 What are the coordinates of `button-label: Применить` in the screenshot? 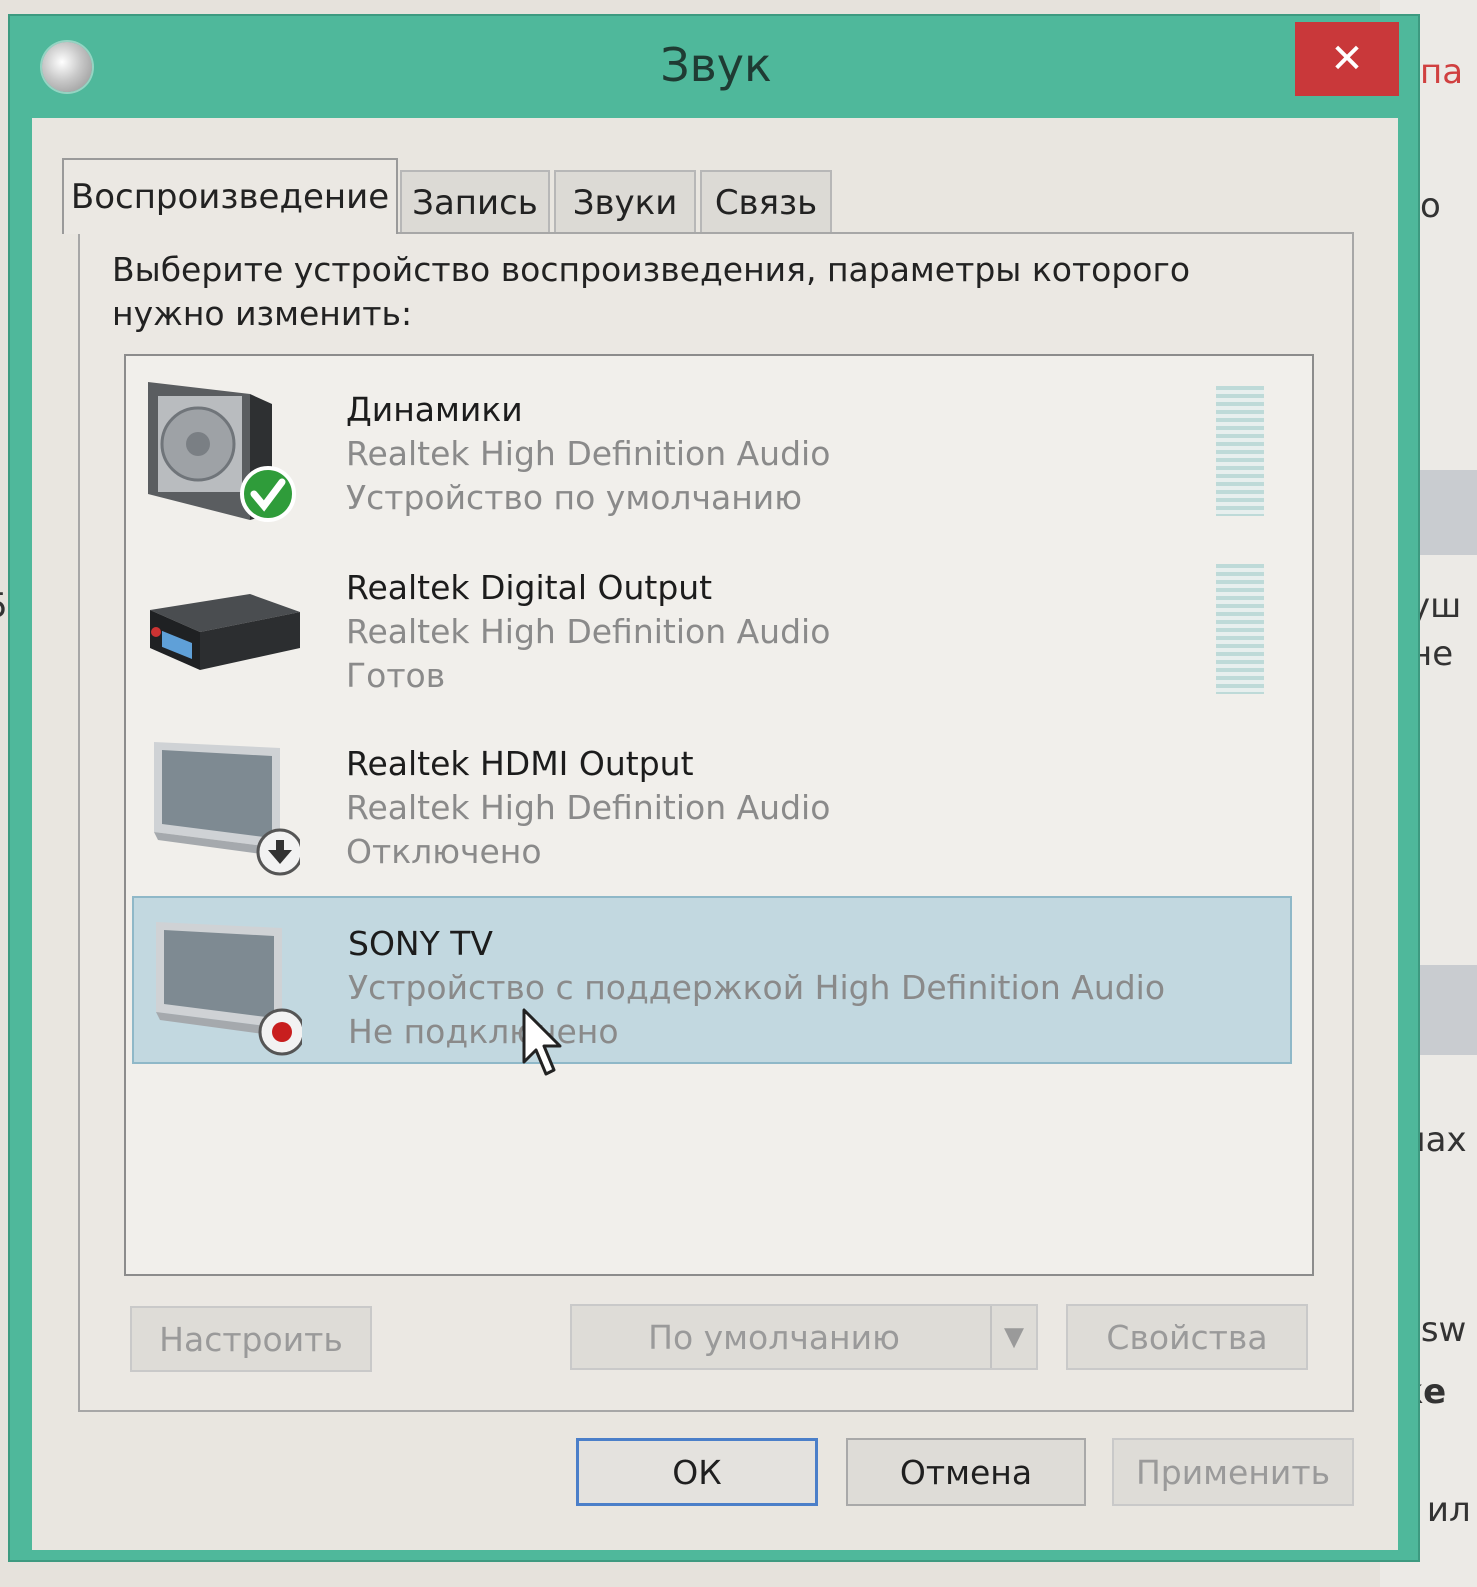 It's located at (1233, 1472).